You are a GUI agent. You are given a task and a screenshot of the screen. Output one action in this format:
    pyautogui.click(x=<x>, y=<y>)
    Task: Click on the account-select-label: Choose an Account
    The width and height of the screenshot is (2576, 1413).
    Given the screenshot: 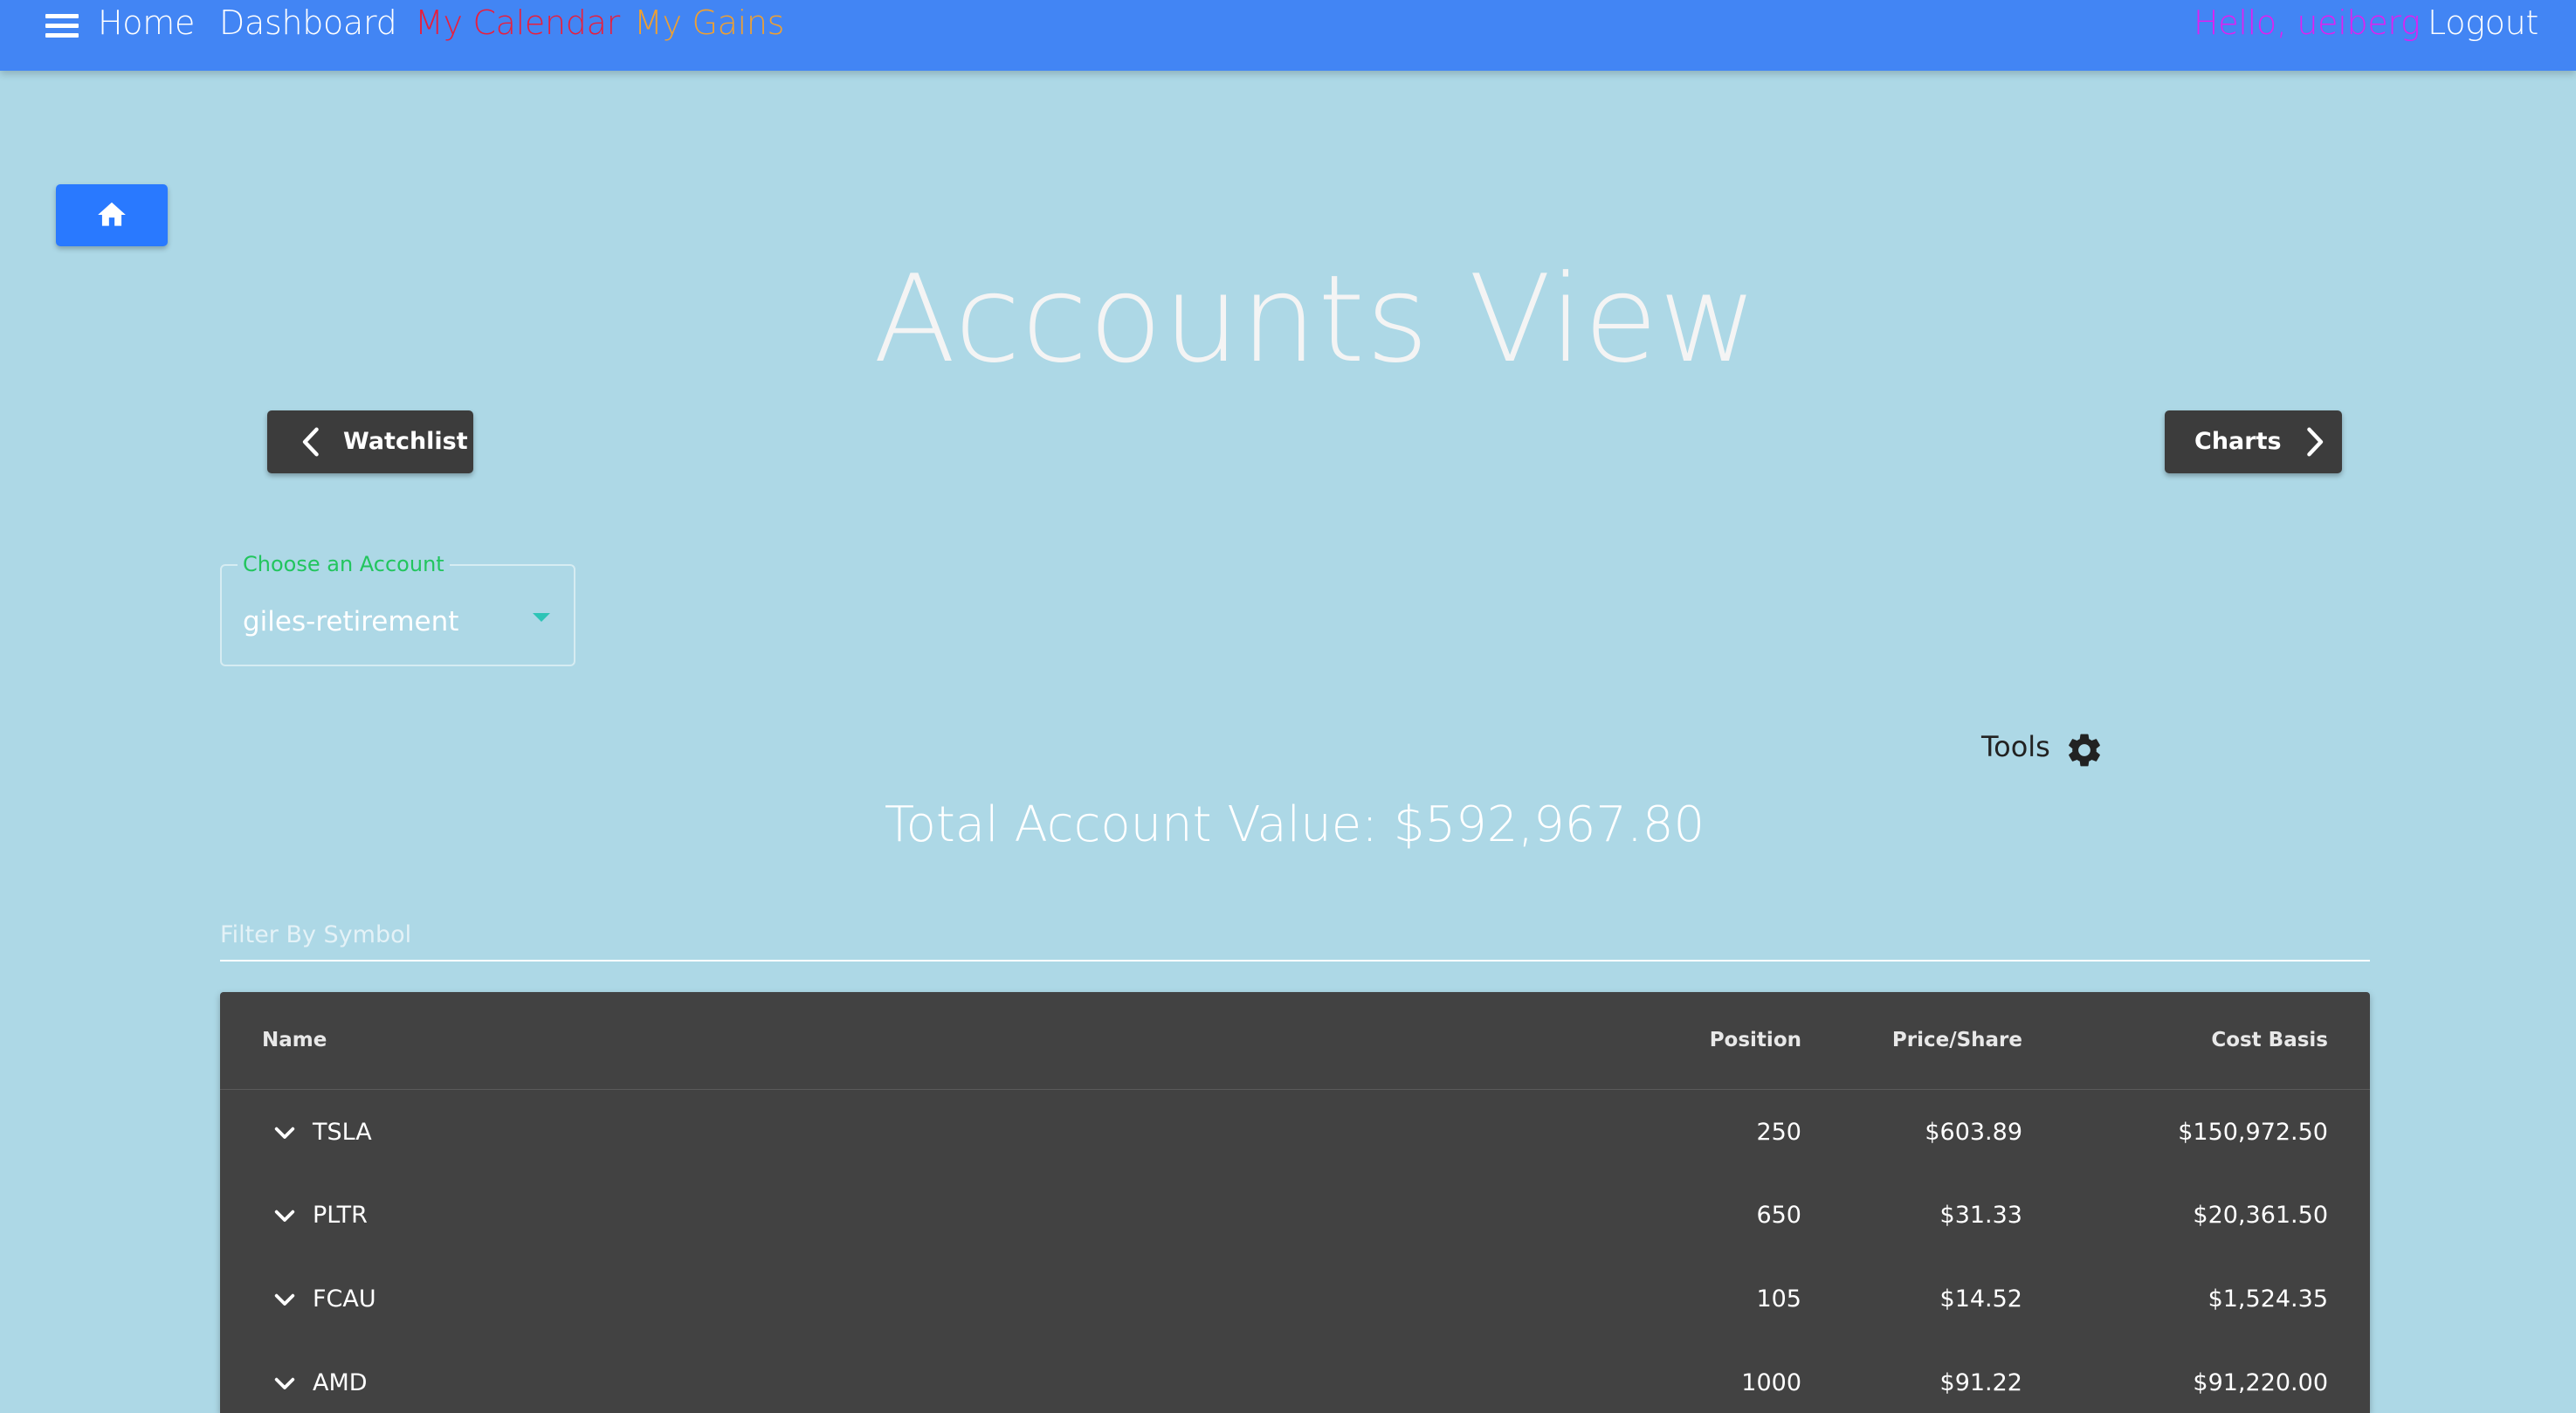 What is the action you would take?
    pyautogui.click(x=344, y=564)
    